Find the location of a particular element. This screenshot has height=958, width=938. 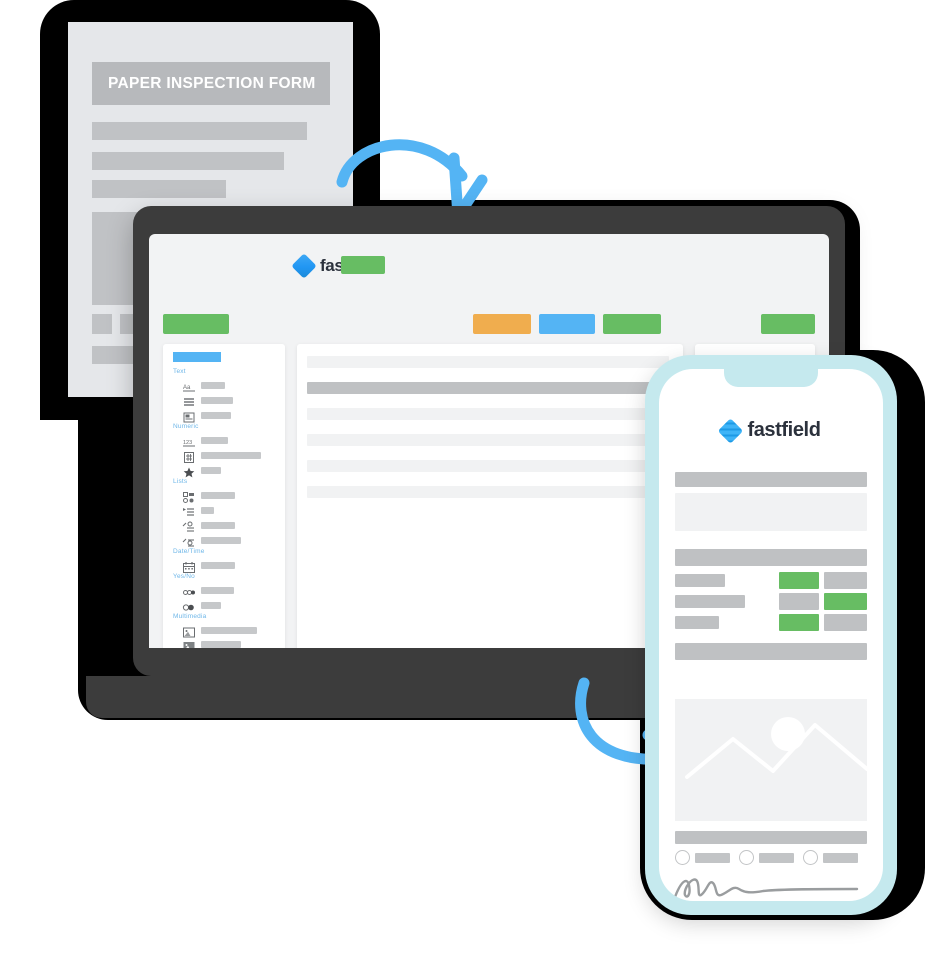

image-capture-field is located at coordinates (772, 760).